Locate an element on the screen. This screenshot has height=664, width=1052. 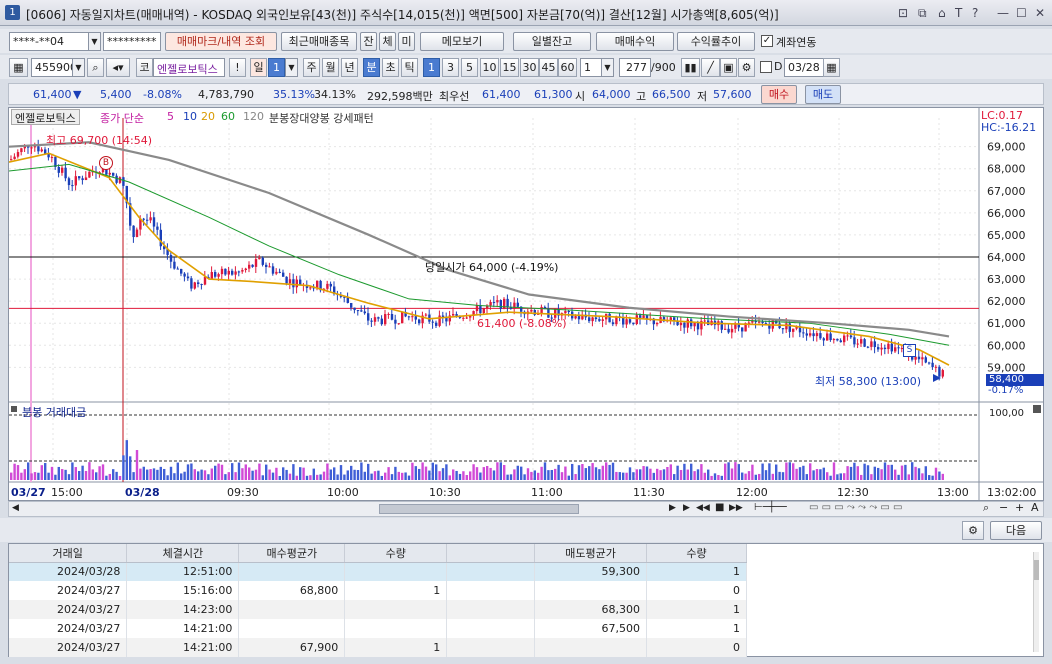
date-input: 03/28 is located at coordinates (804, 67).